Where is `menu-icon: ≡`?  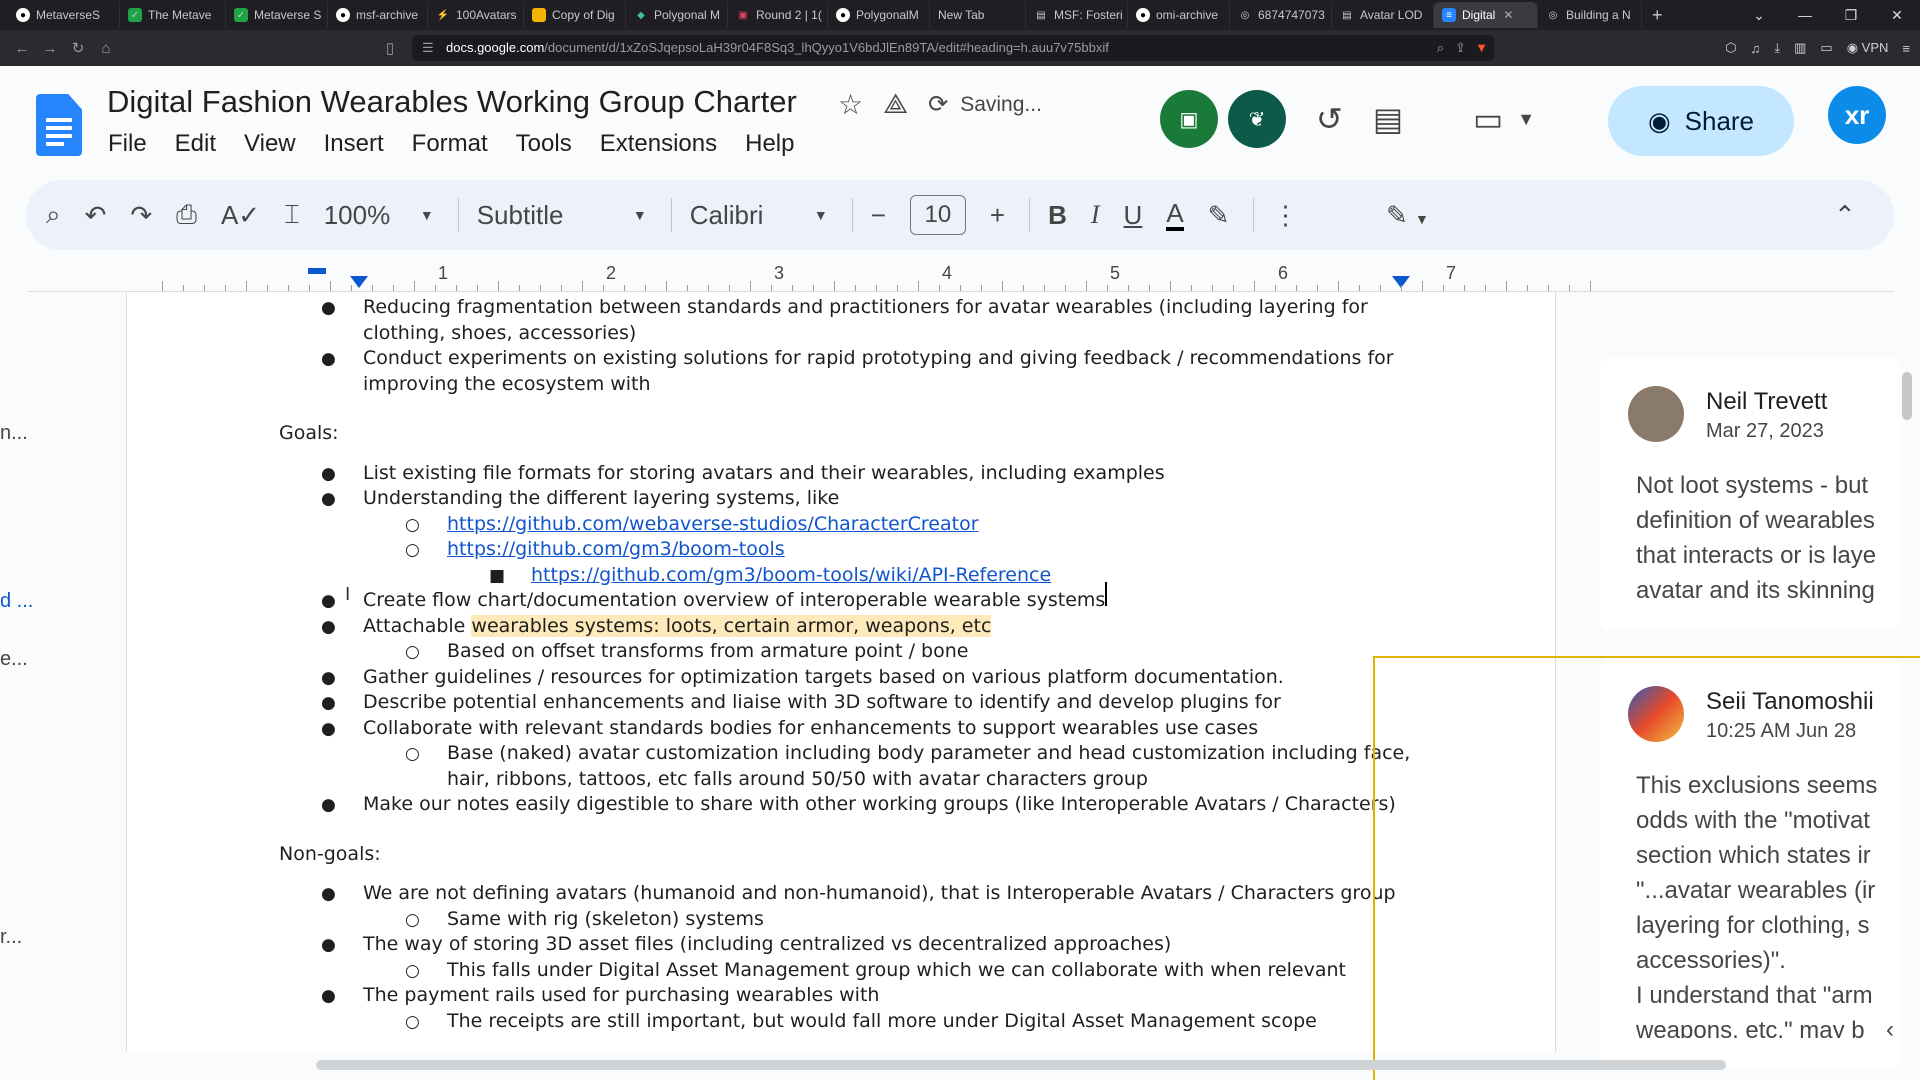 menu-icon: ≡ is located at coordinates (1906, 48).